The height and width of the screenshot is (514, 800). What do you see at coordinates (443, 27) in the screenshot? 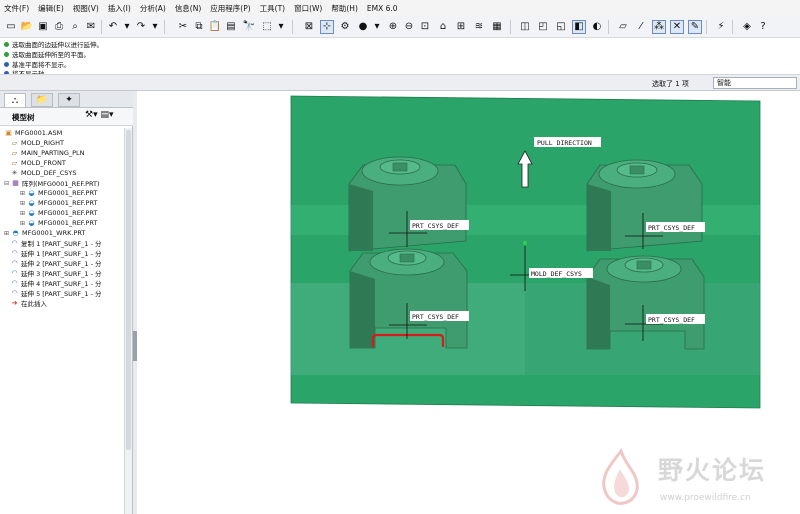
I see `reorient-icon: ⌂` at bounding box center [443, 27].